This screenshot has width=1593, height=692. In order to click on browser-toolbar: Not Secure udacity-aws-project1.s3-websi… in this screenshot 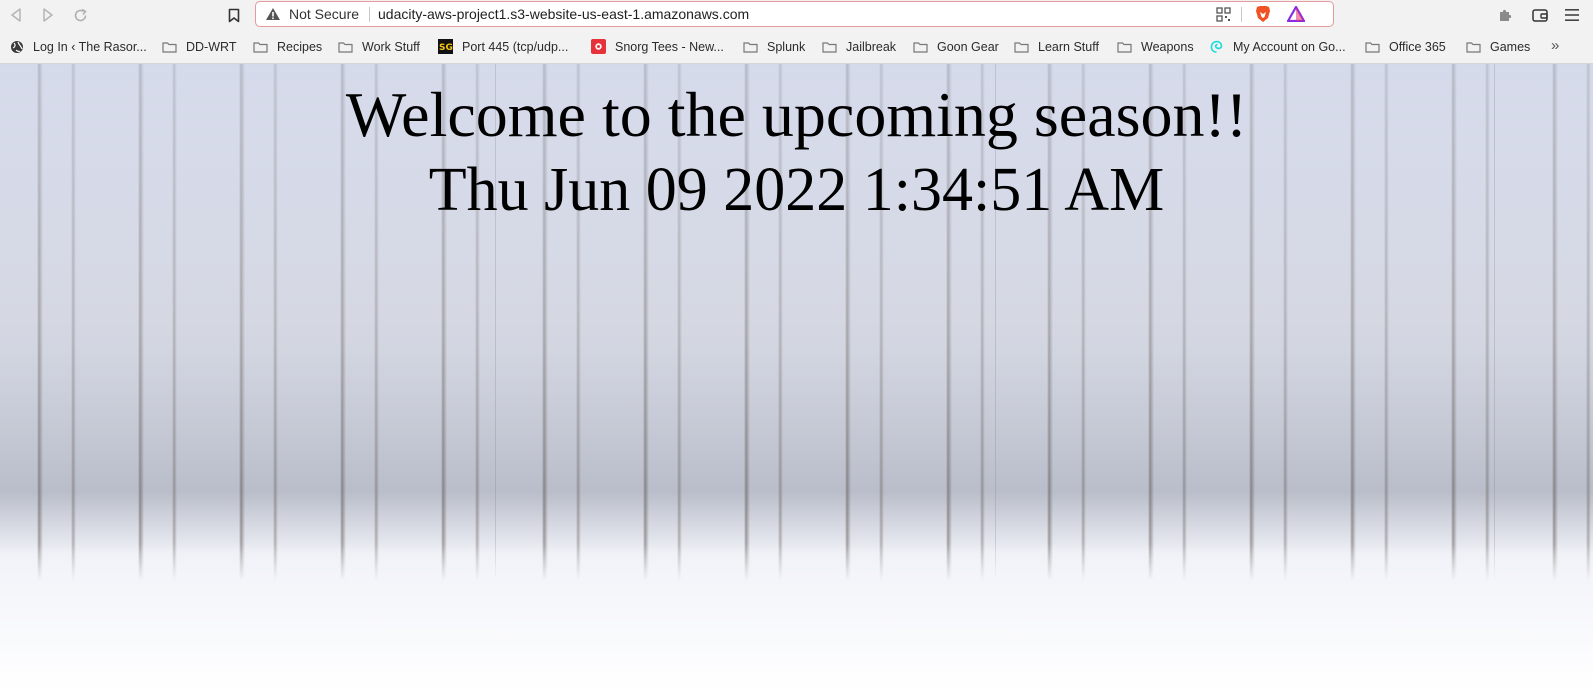, I will do `click(796, 15)`.